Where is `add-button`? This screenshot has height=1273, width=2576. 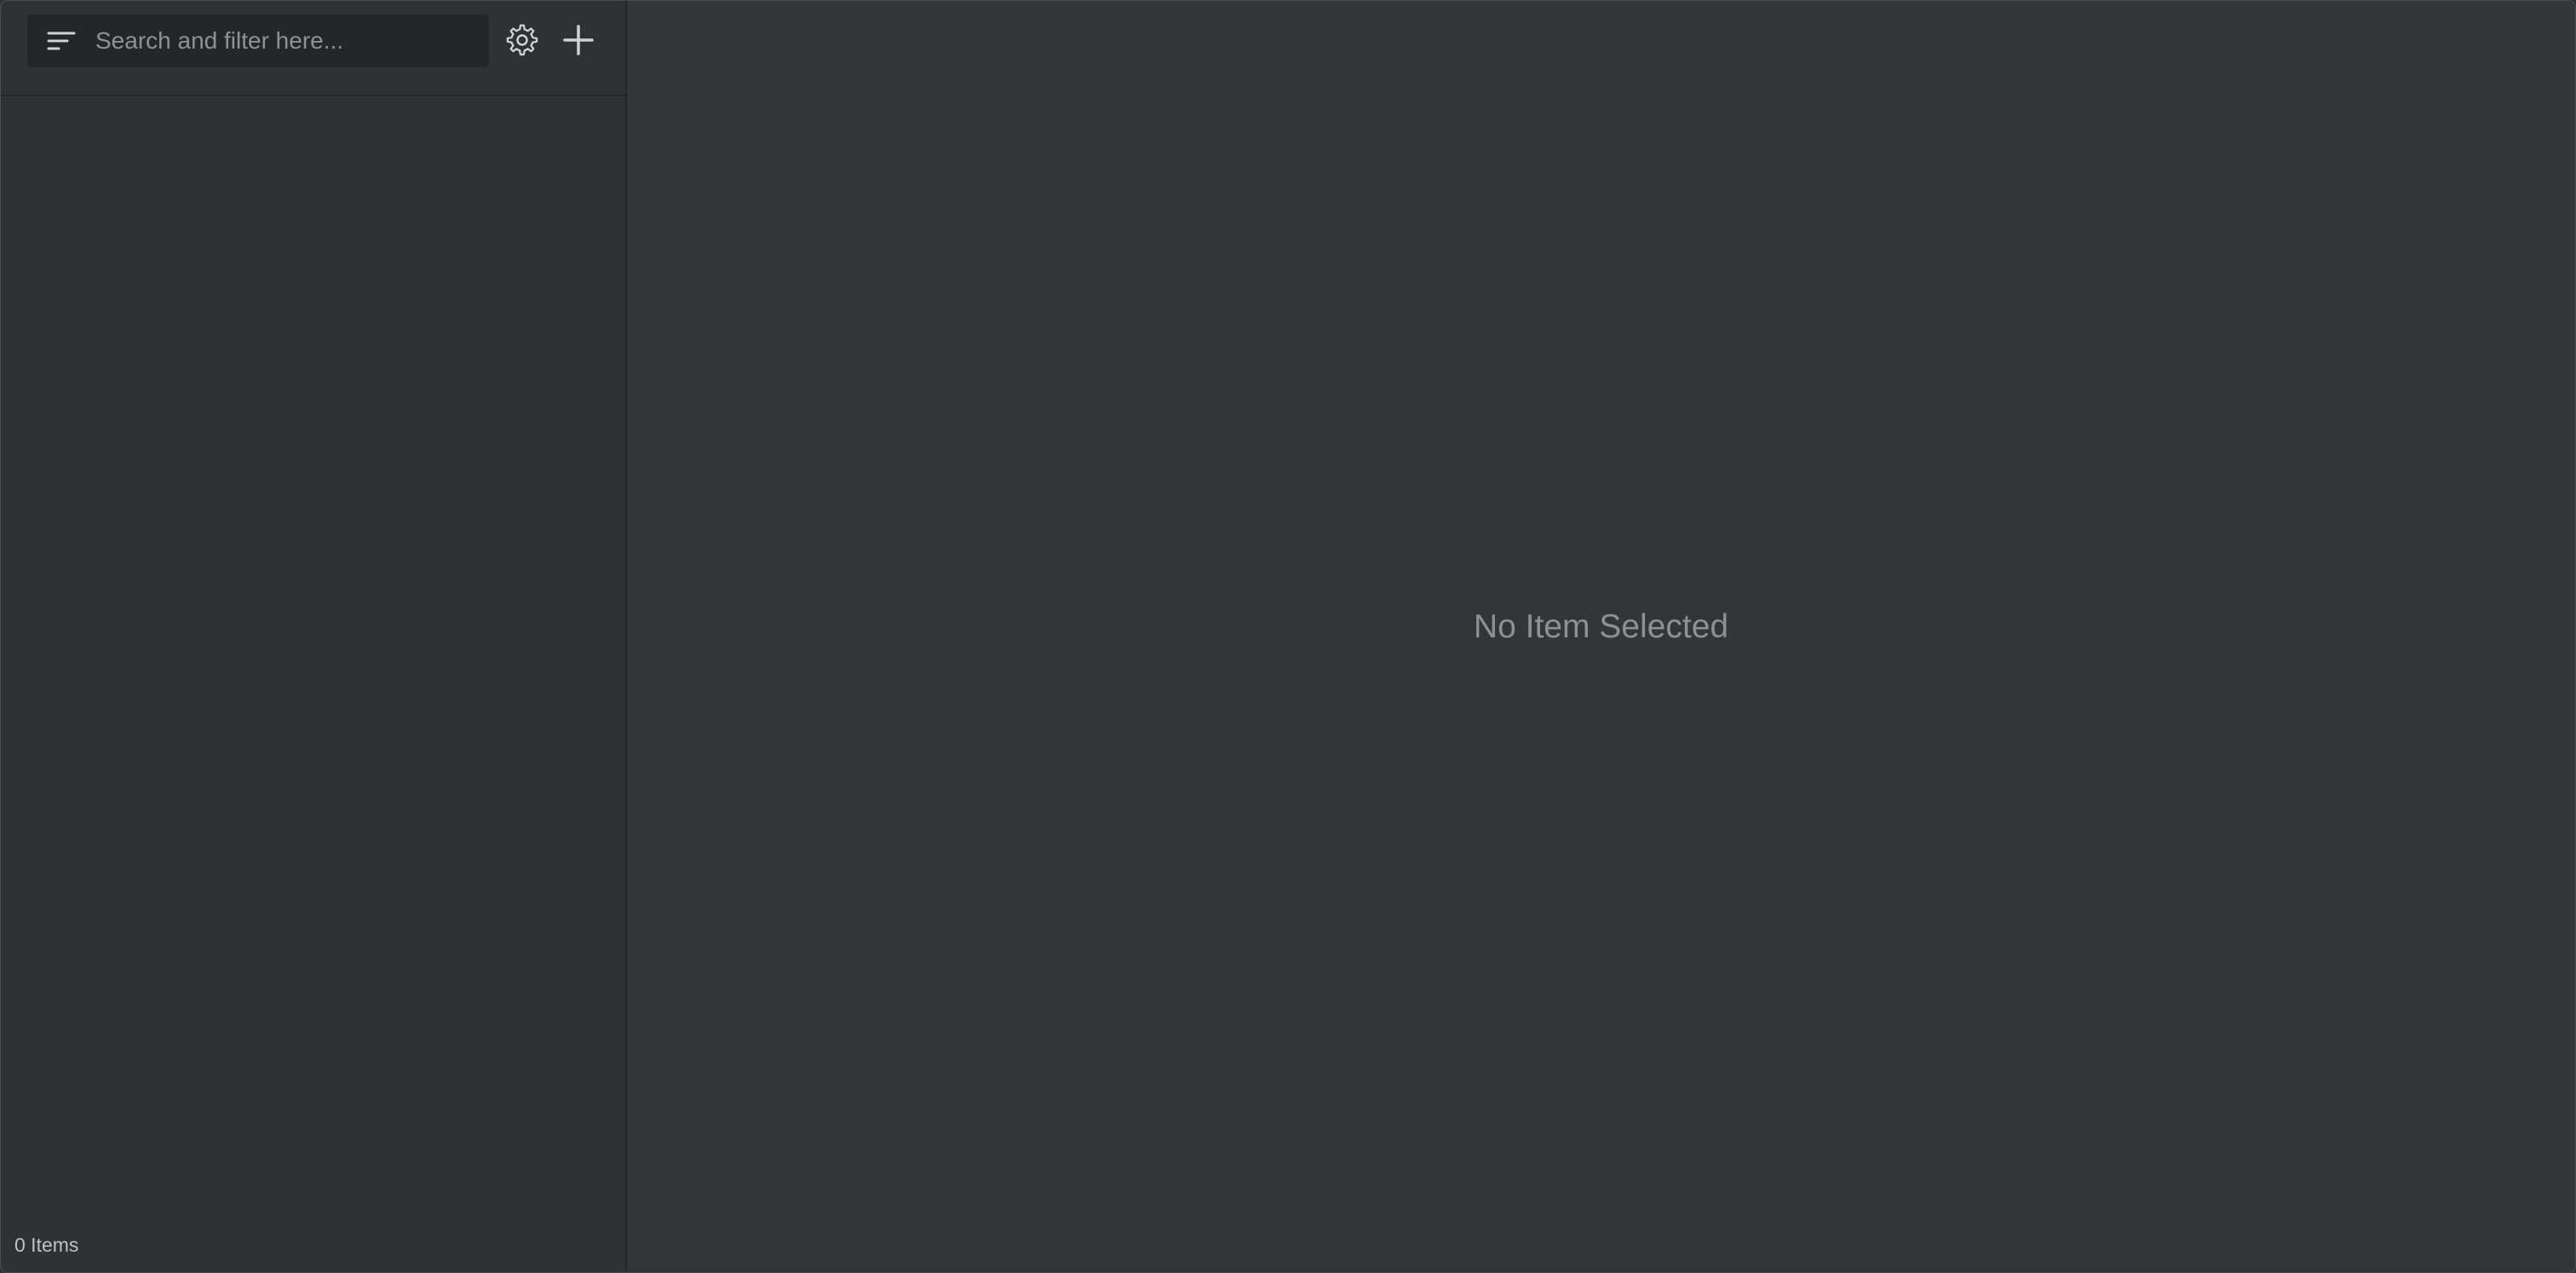
add-button is located at coordinates (578, 40).